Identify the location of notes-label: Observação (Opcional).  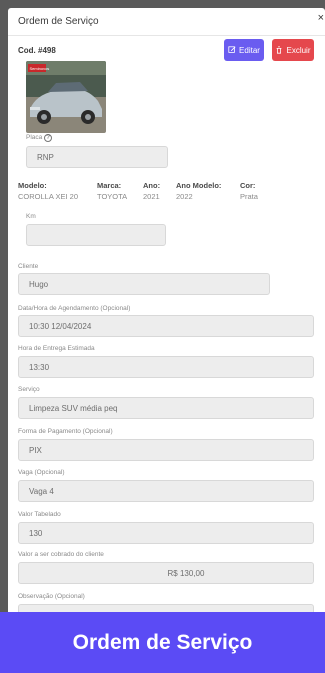
(51, 596).